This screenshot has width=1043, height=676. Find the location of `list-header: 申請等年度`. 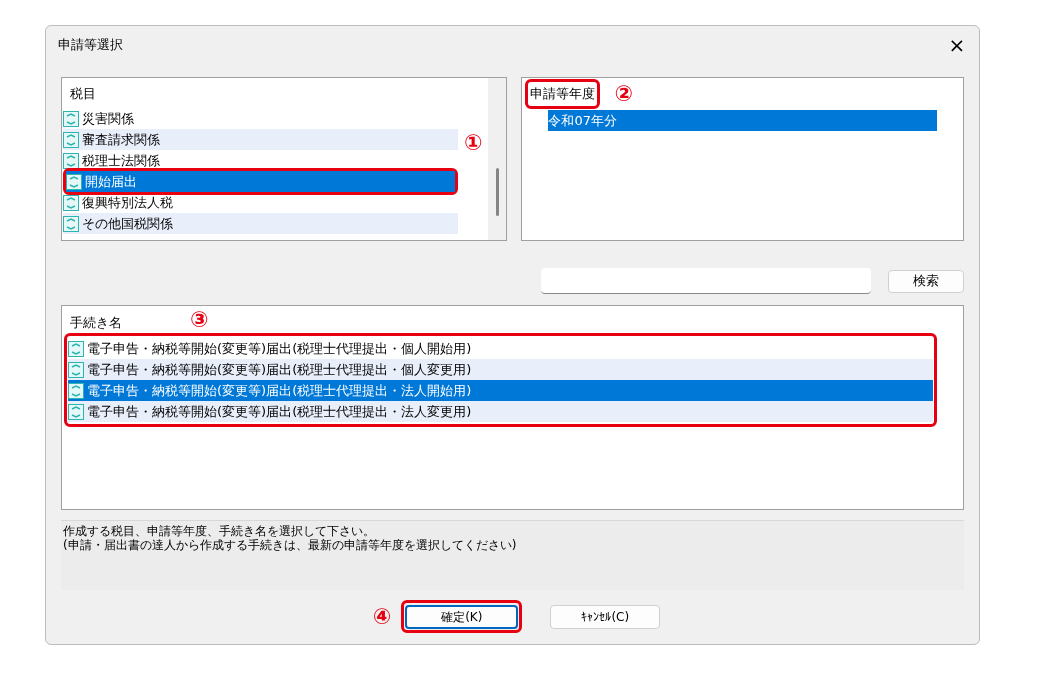

list-header: 申請等年度 is located at coordinates (563, 94).